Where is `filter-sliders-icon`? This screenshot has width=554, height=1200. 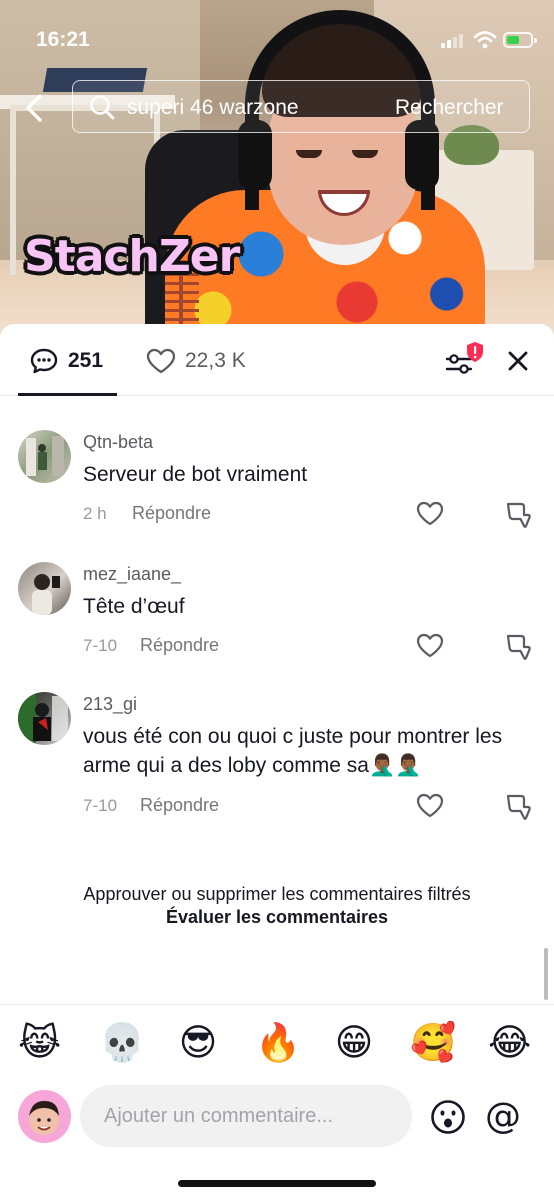 filter-sliders-icon is located at coordinates (459, 364).